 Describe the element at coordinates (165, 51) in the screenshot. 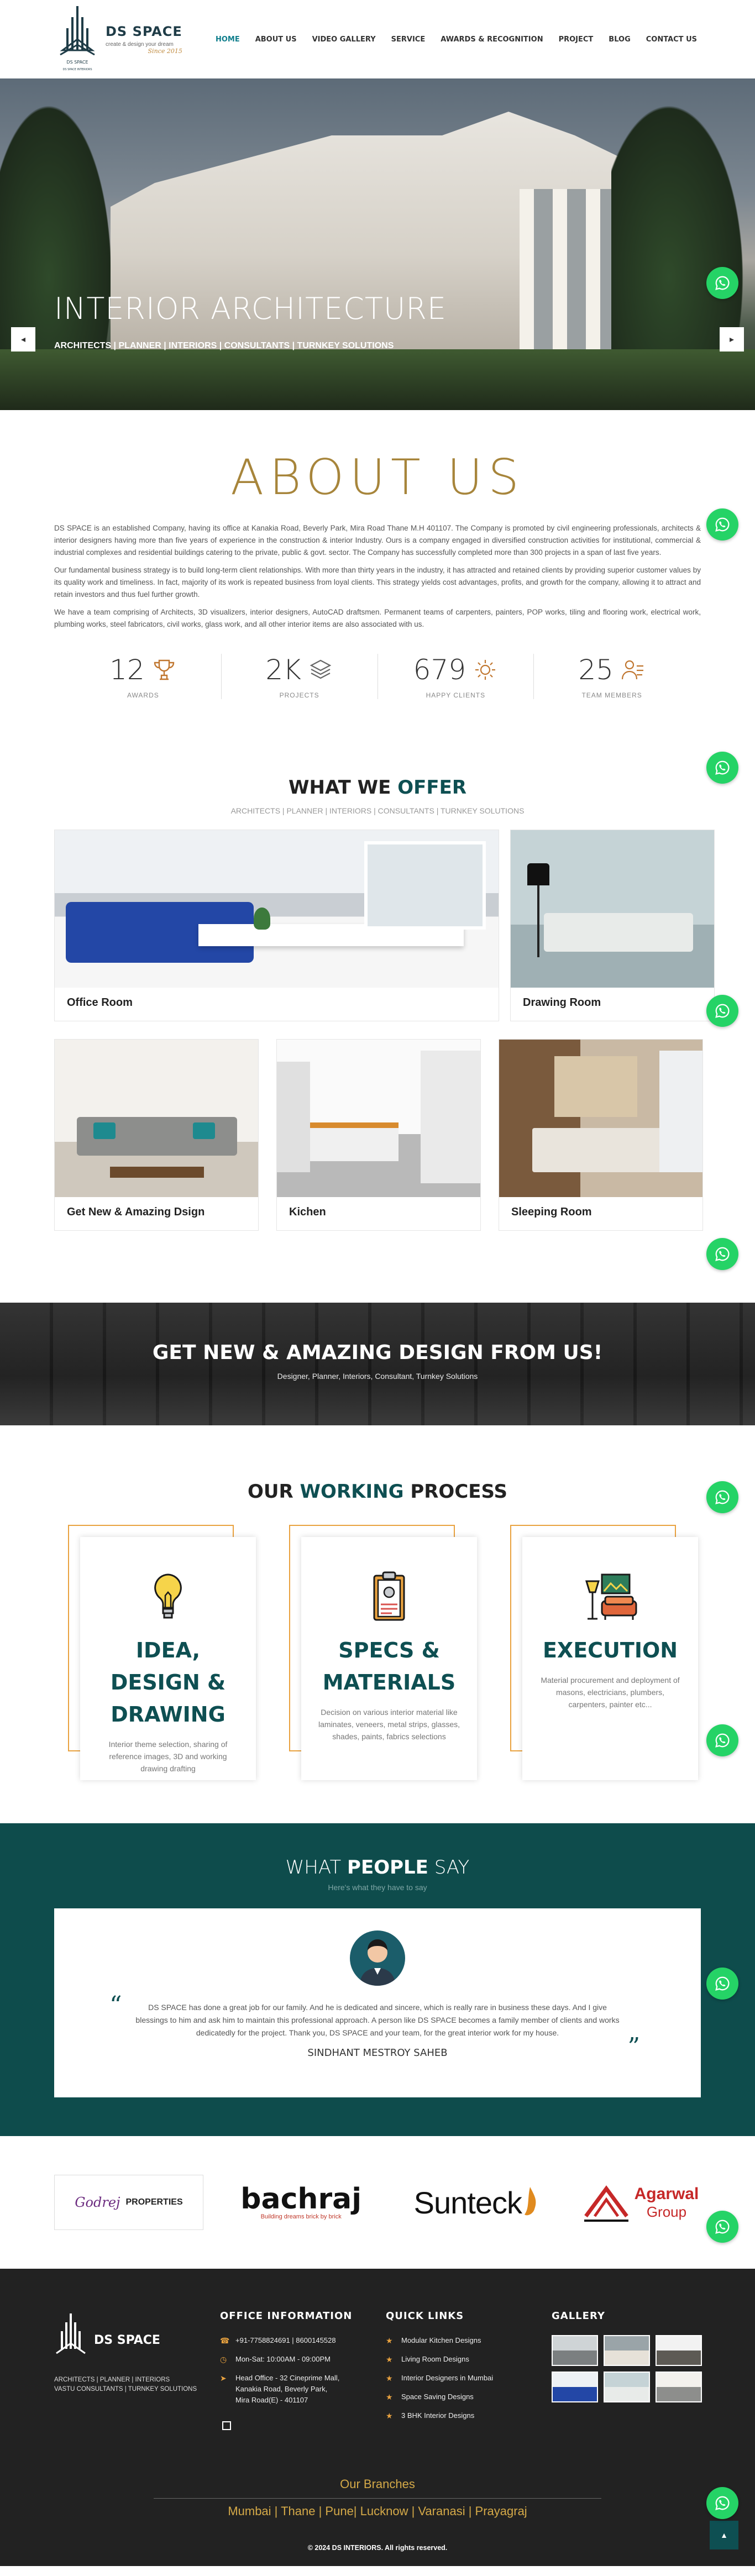

I see `brand-since: Since 2015` at that location.